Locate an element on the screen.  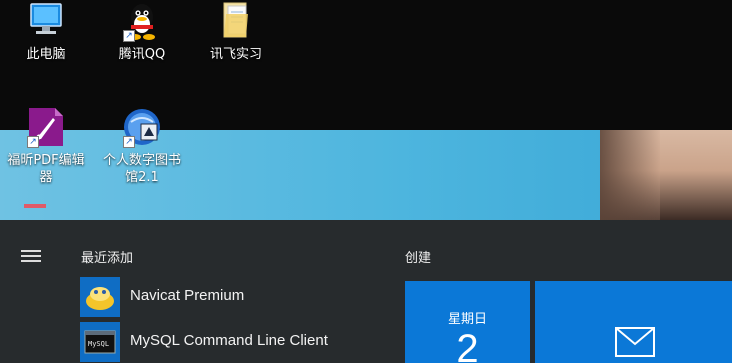
mail-tile is located at coordinates (633, 322).